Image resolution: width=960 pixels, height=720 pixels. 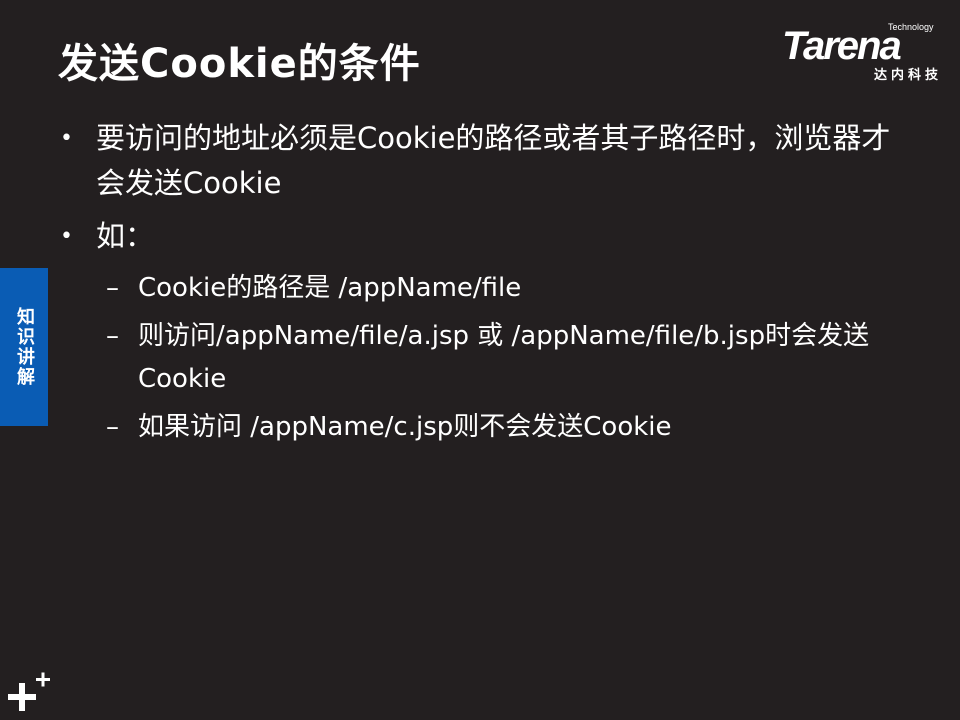 I want to click on bullet-text: 要访问的地址必须是Cookie的路径或者其子路径时，浏览器才会发送Cookie, so click(x=493, y=160).